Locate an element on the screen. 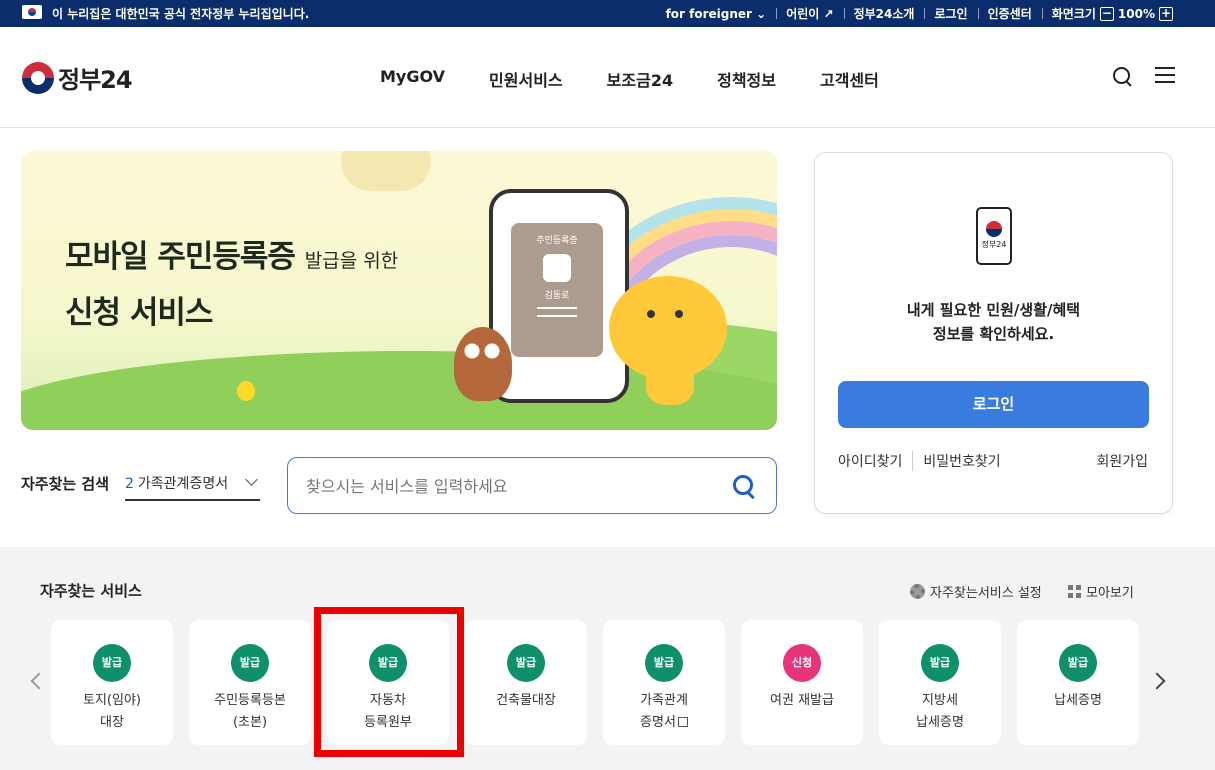  gear-icon is located at coordinates (917, 591).